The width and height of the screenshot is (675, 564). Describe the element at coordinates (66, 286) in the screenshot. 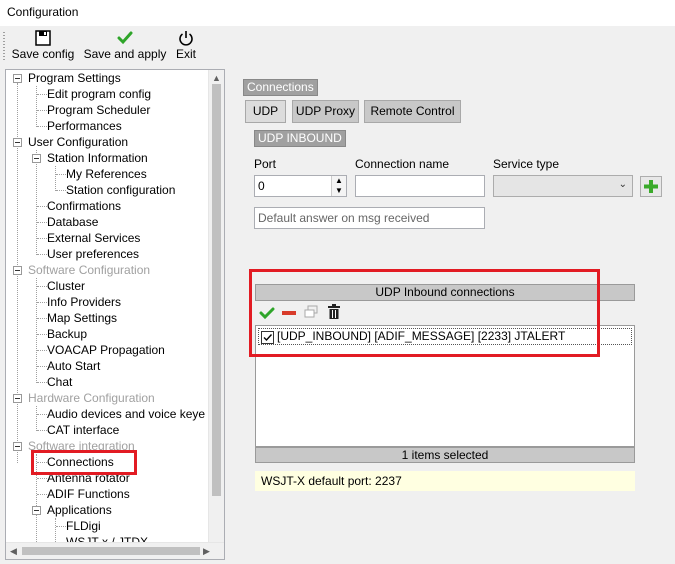

I see `tree-item-cluster: Cluster` at that location.